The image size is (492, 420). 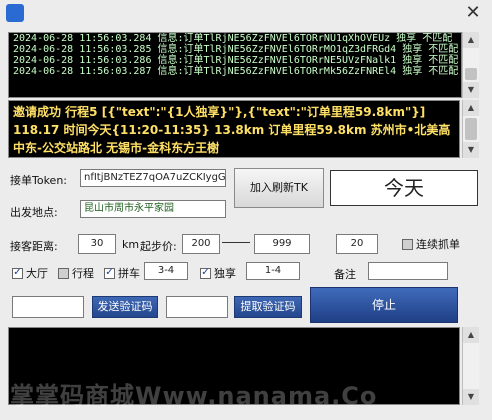 What do you see at coordinates (166, 271) in the screenshot?
I see `carpool-range-input: 3-4` at bounding box center [166, 271].